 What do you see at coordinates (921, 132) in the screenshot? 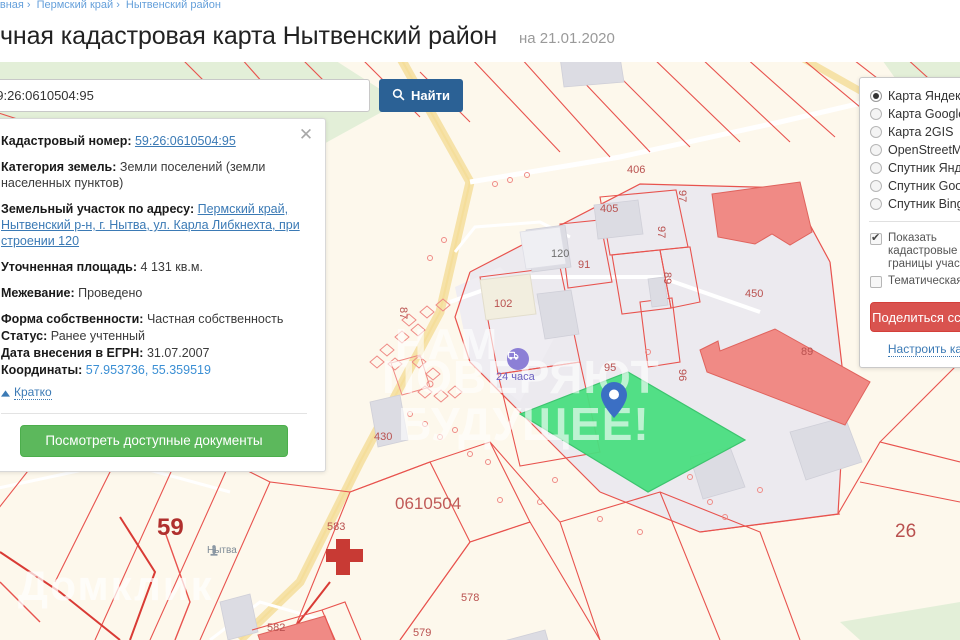
I see `basemap-option-label: Карта 2GIS` at bounding box center [921, 132].